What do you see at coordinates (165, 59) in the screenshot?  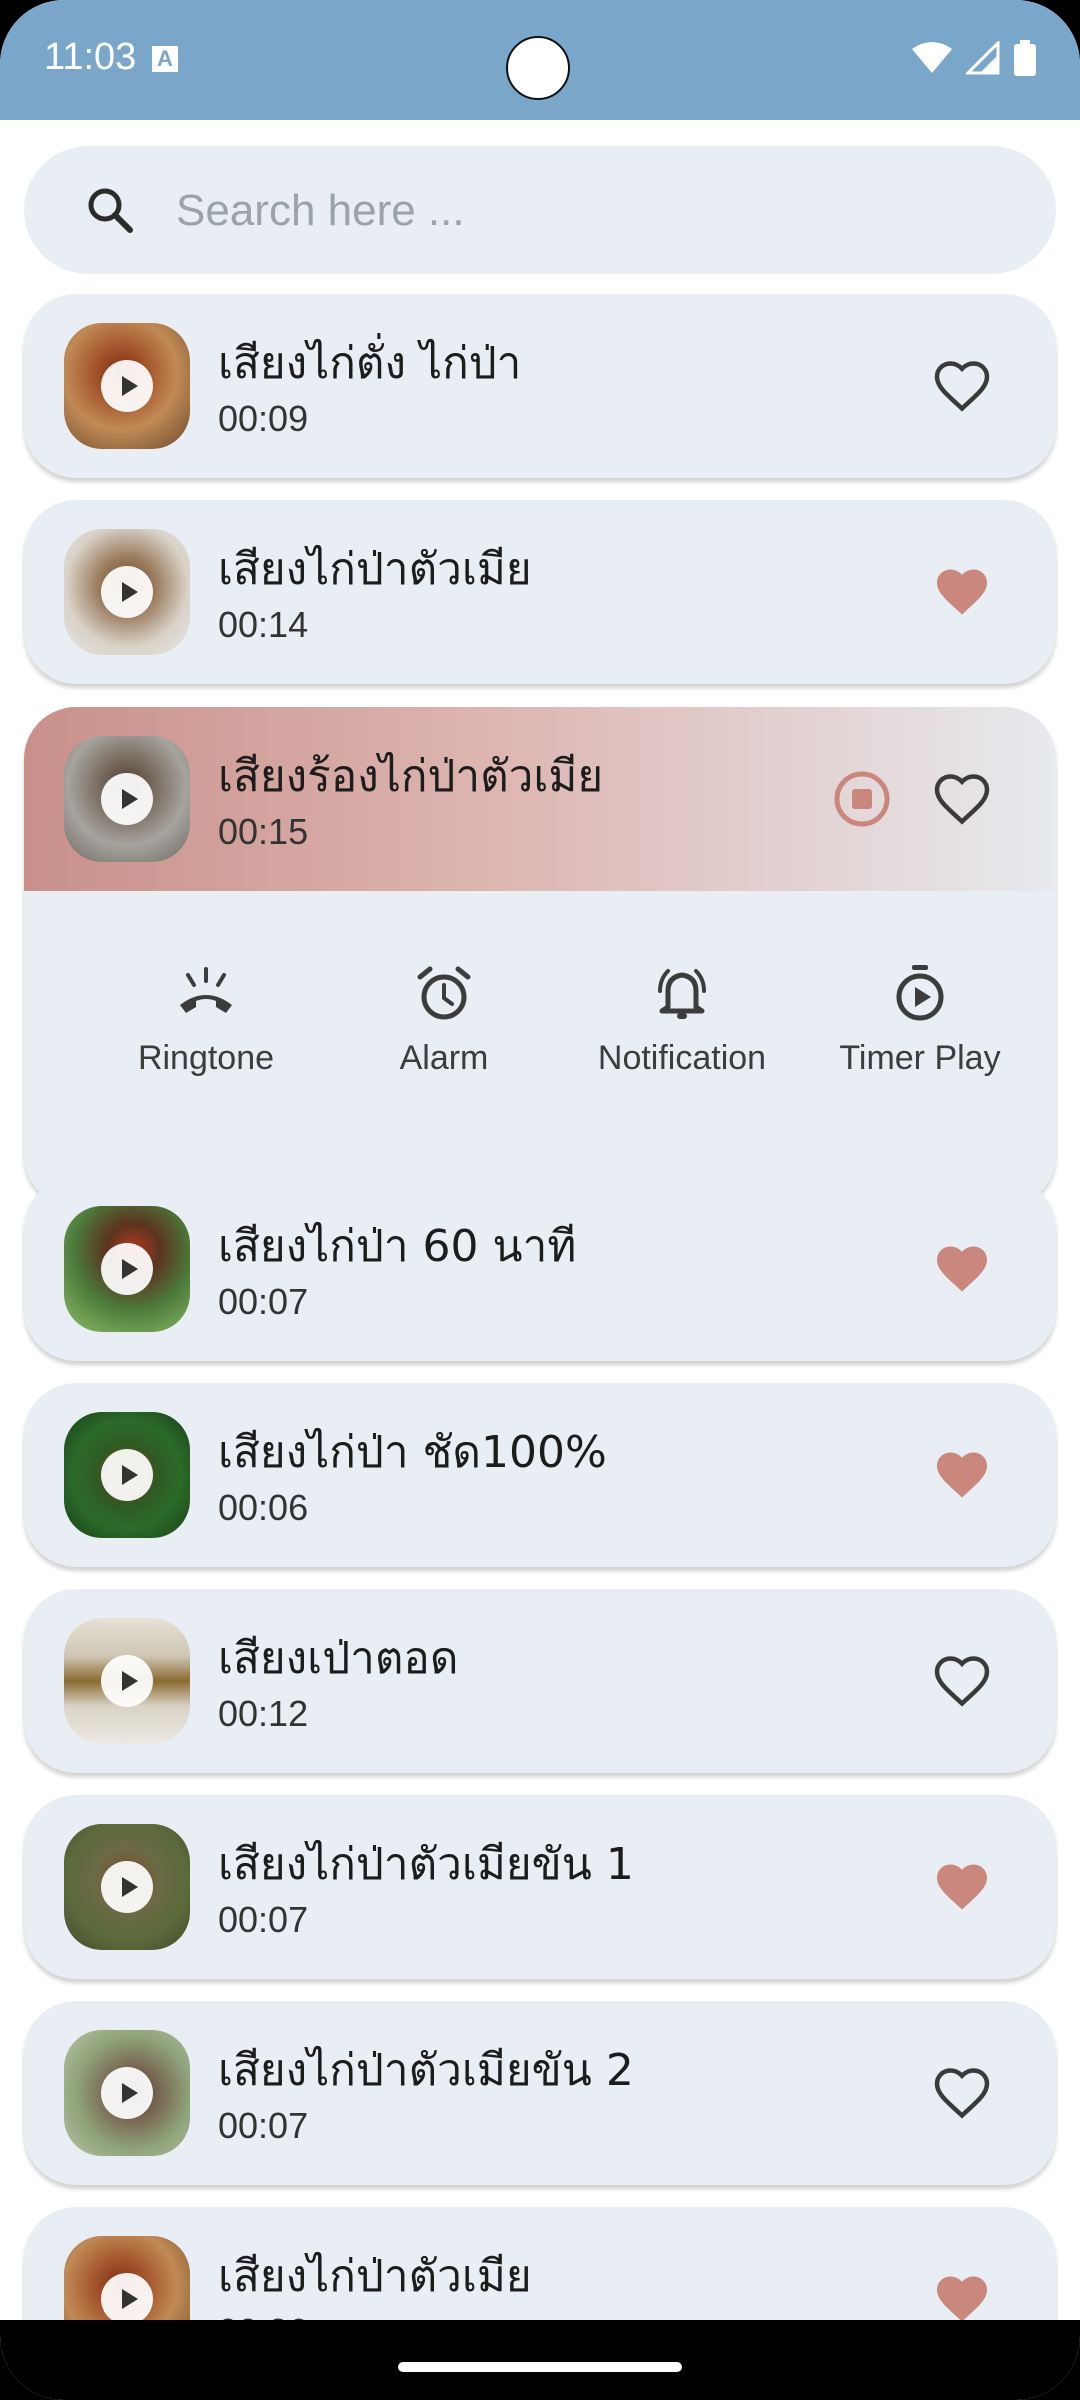 I see `a-letter-icon: A` at bounding box center [165, 59].